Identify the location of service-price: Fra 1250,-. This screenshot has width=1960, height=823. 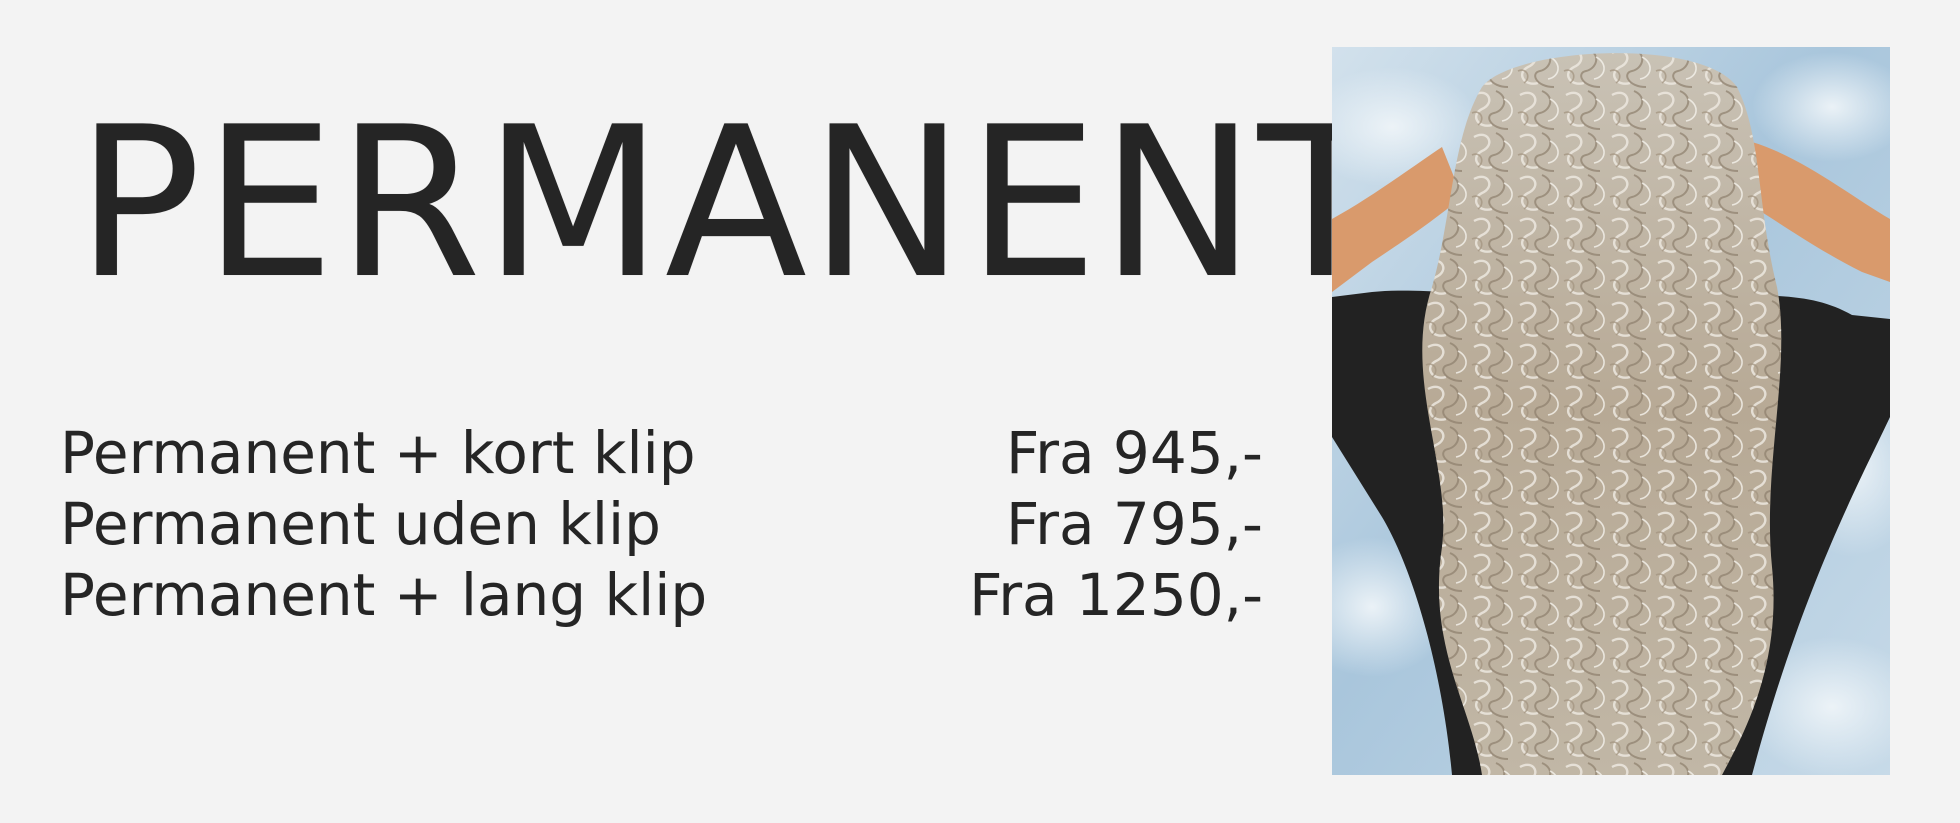
(1116, 595).